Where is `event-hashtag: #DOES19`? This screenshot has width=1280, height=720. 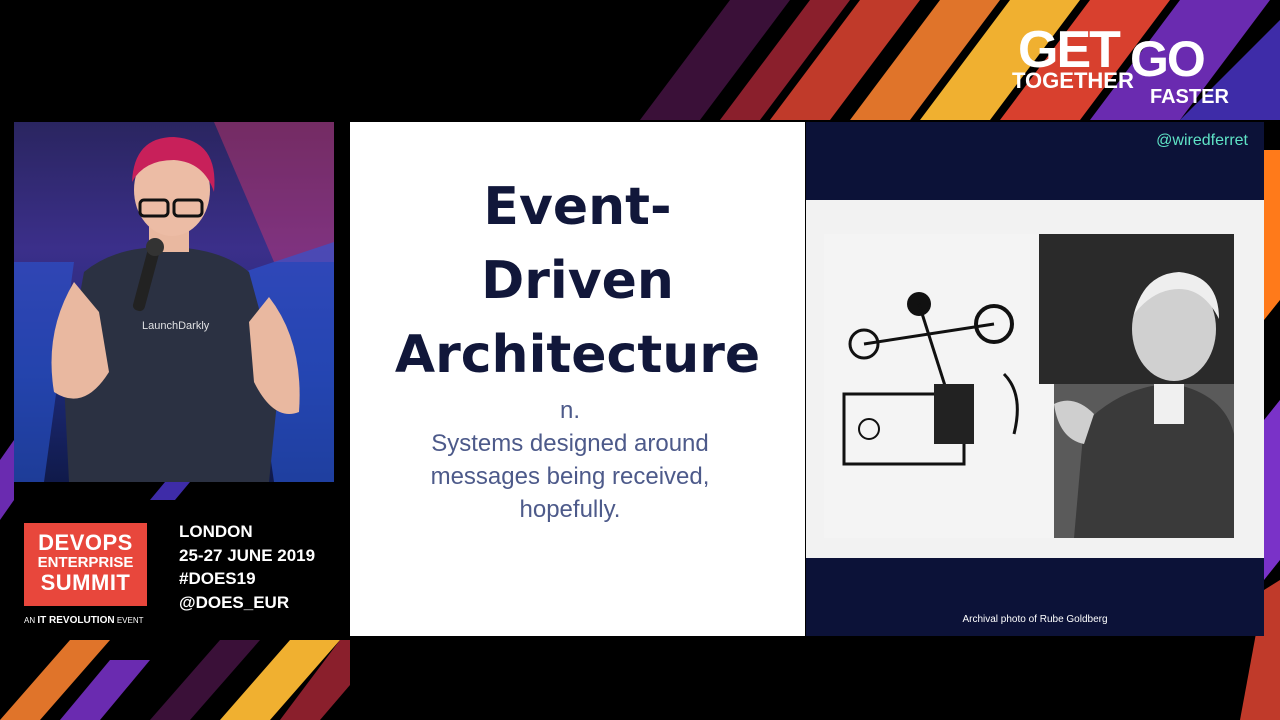
event-hashtag: #DOES19 is located at coordinates (217, 578).